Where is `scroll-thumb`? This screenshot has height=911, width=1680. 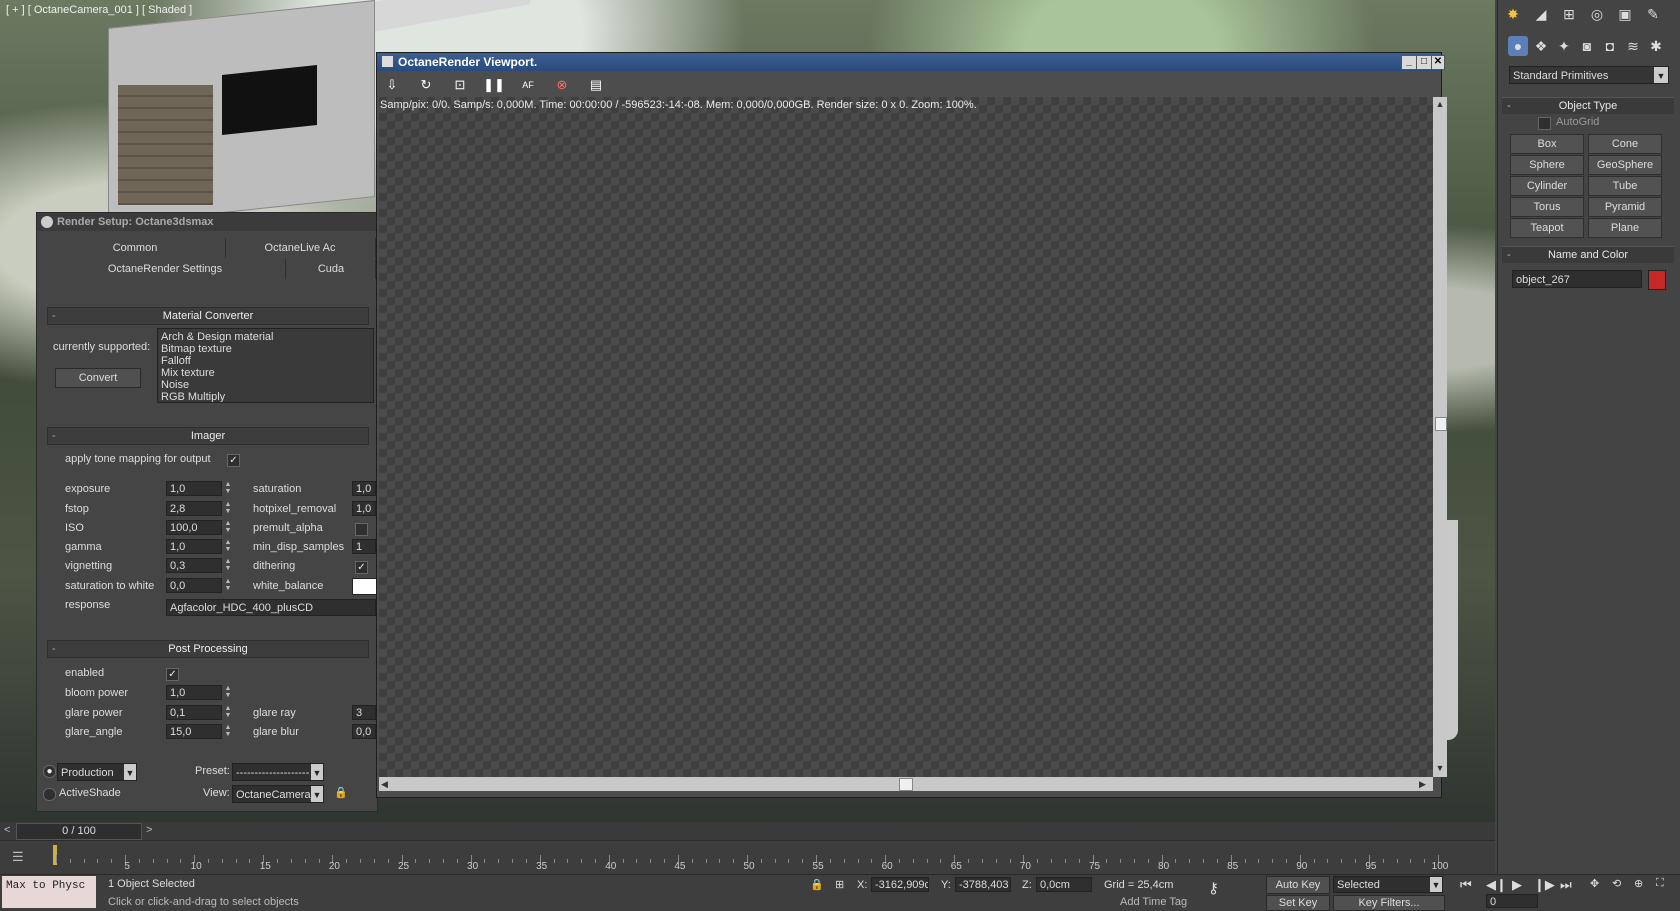
scroll-thumb is located at coordinates (1441, 424).